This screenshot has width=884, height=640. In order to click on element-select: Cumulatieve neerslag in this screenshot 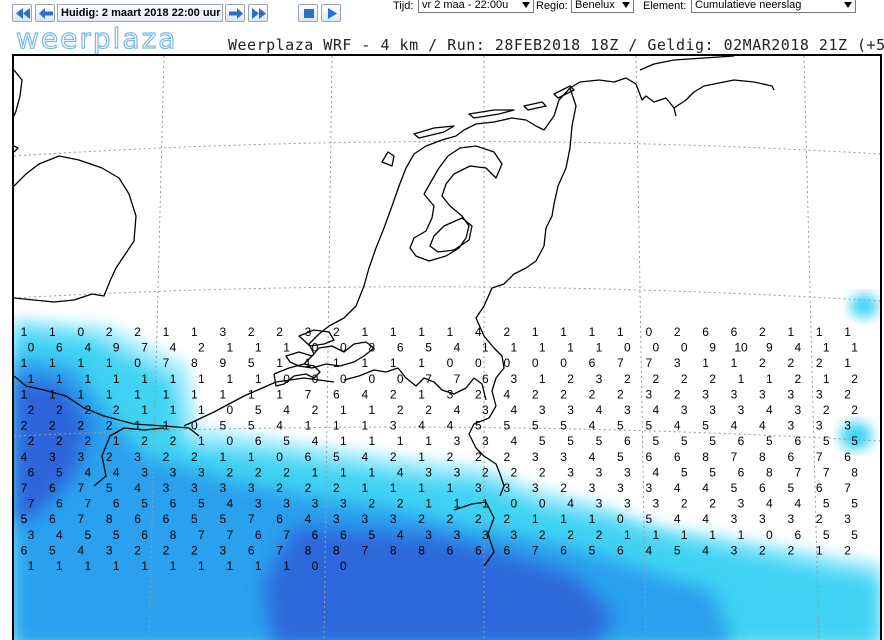, I will do `click(773, 6)`.